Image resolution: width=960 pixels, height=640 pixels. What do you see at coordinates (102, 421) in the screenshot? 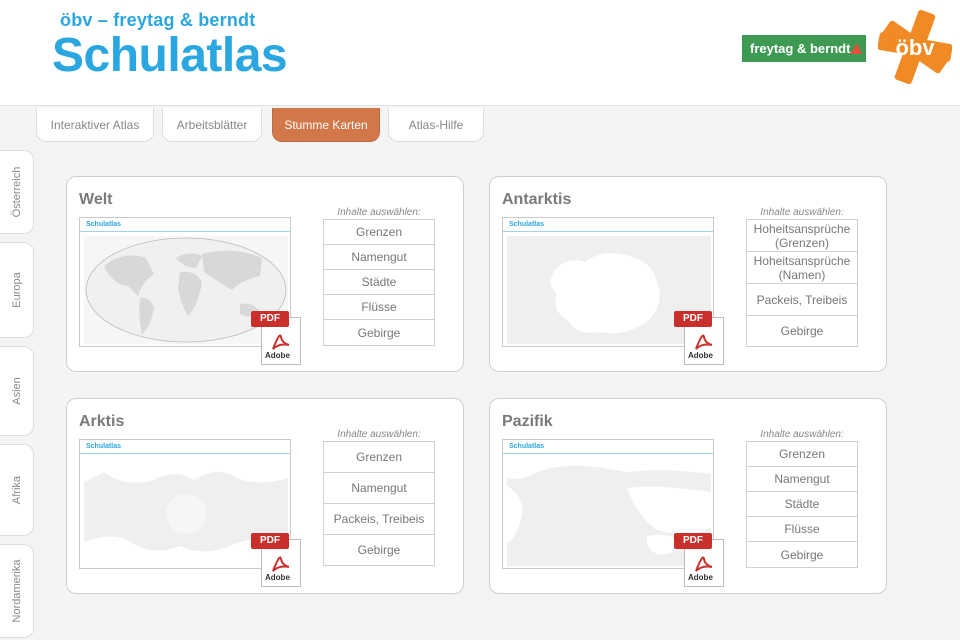
I see `card-title: Arktis` at bounding box center [102, 421].